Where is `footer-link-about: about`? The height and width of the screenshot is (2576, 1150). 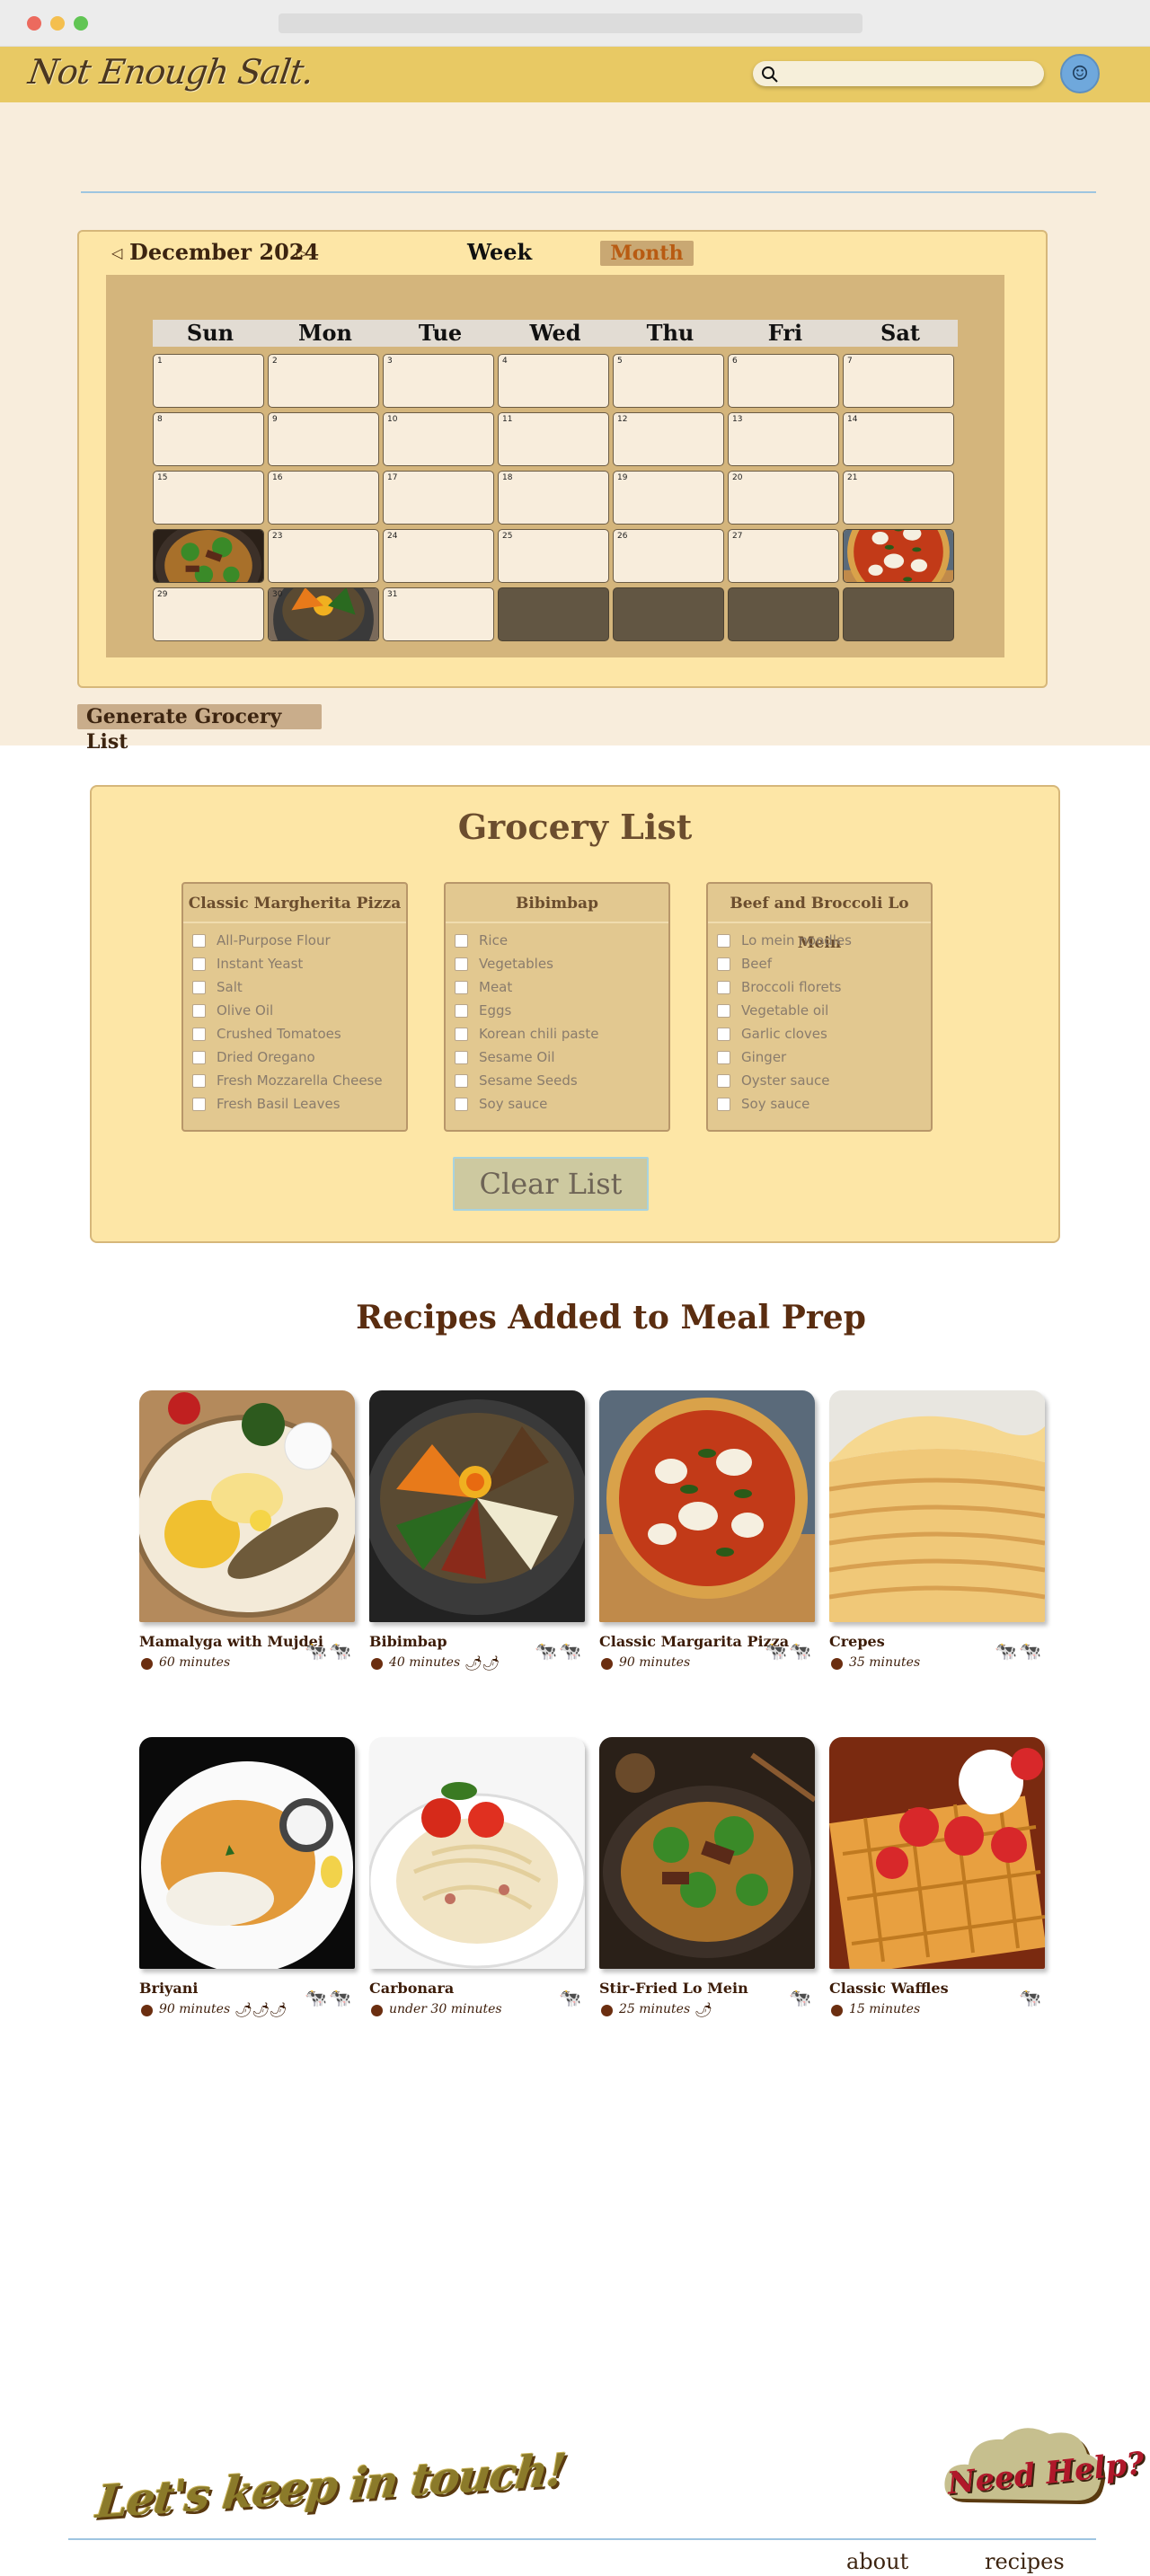 footer-link-about: about is located at coordinates (877, 2561).